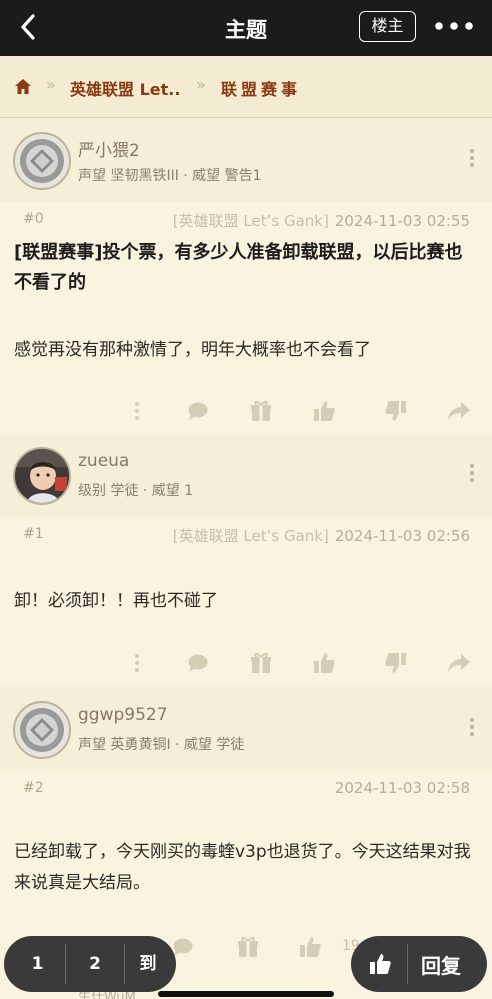 The image size is (492, 999). What do you see at coordinates (37, 964) in the screenshot?
I see `page-1-button: 1` at bounding box center [37, 964].